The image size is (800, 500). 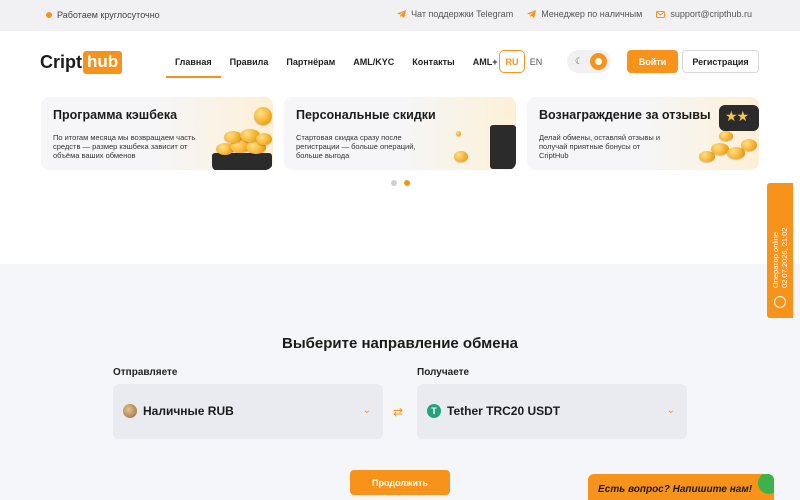 What do you see at coordinates (598, 61) in the screenshot?
I see `sun-icon` at bounding box center [598, 61].